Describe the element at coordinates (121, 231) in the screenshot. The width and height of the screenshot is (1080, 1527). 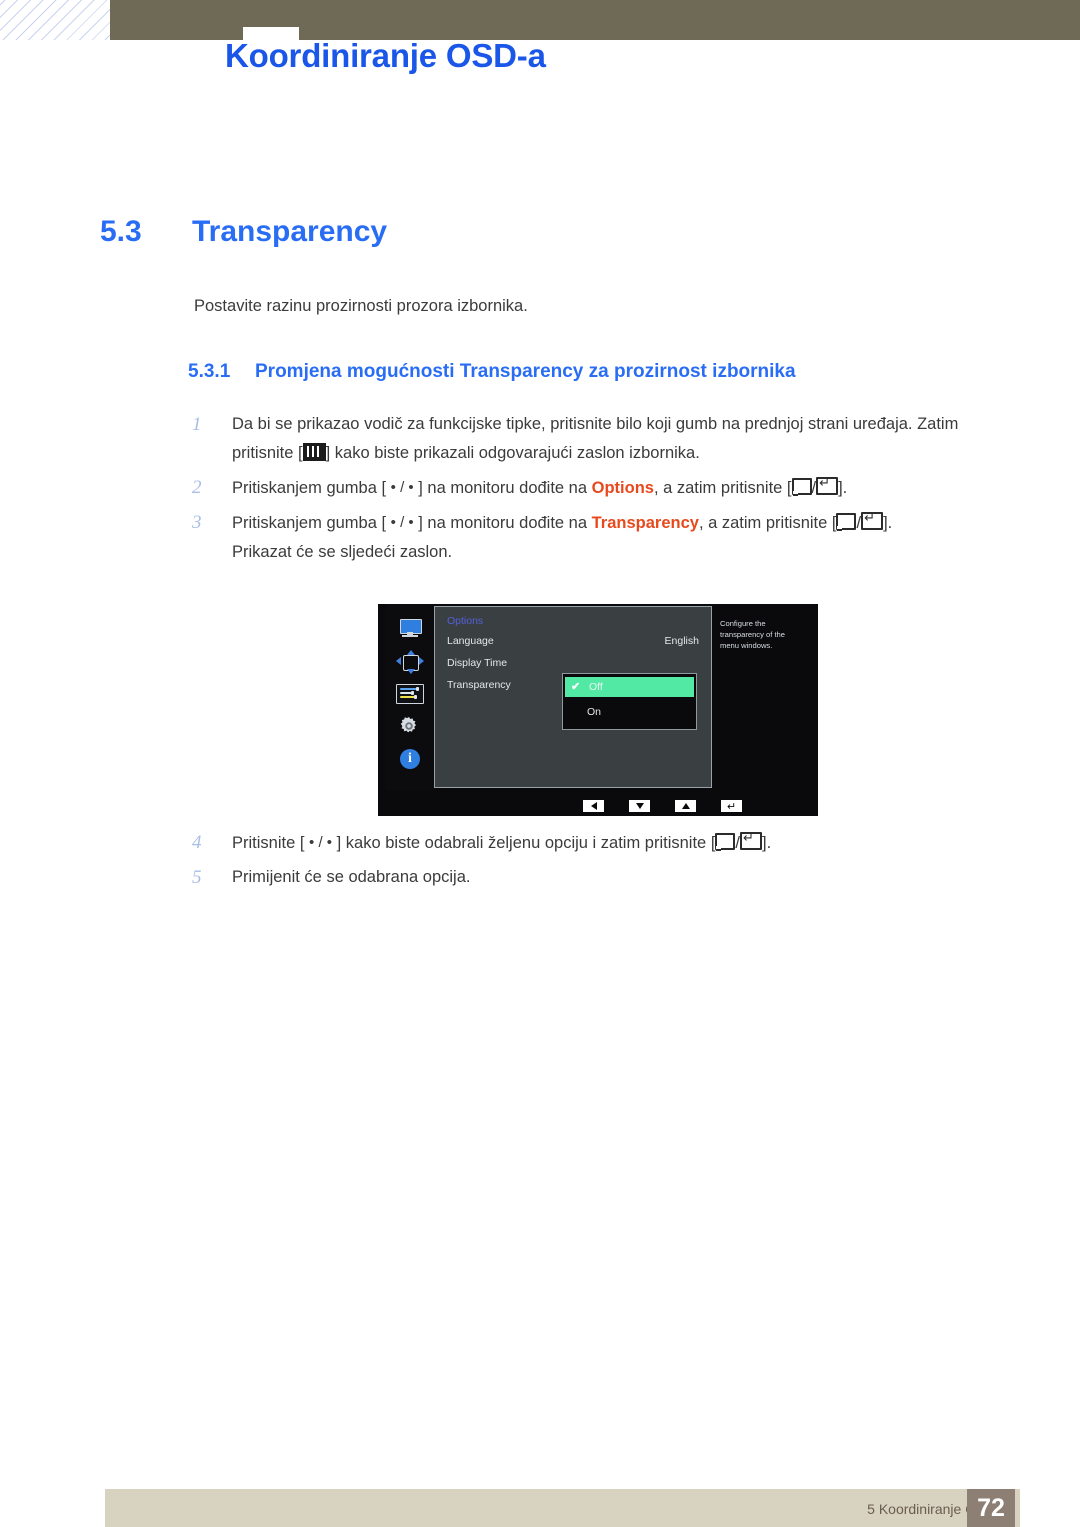
I see `section-number: 5.3` at that location.